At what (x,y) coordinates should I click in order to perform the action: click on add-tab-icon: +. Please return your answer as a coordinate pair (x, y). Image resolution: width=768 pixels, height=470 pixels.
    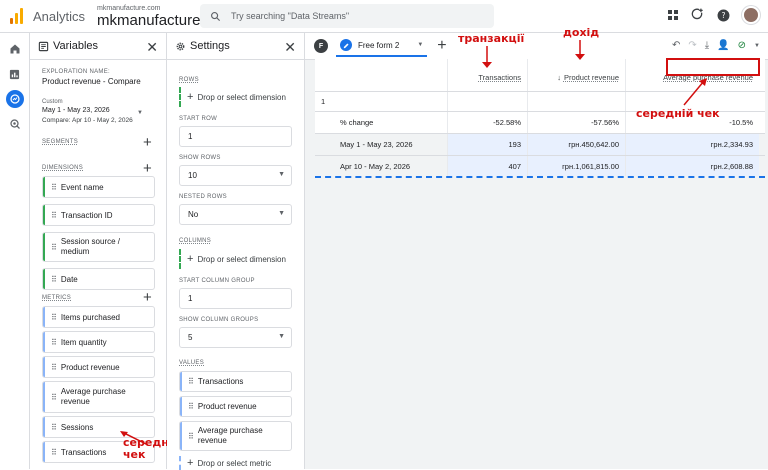
    Looking at the image, I should click on (441, 46).